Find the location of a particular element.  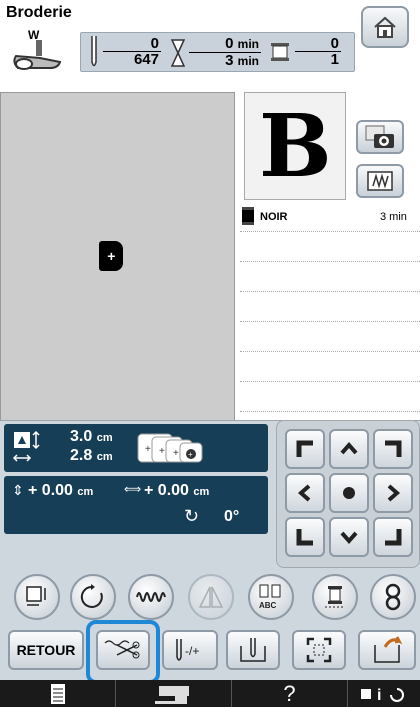

help-button: ? is located at coordinates (290, 693).